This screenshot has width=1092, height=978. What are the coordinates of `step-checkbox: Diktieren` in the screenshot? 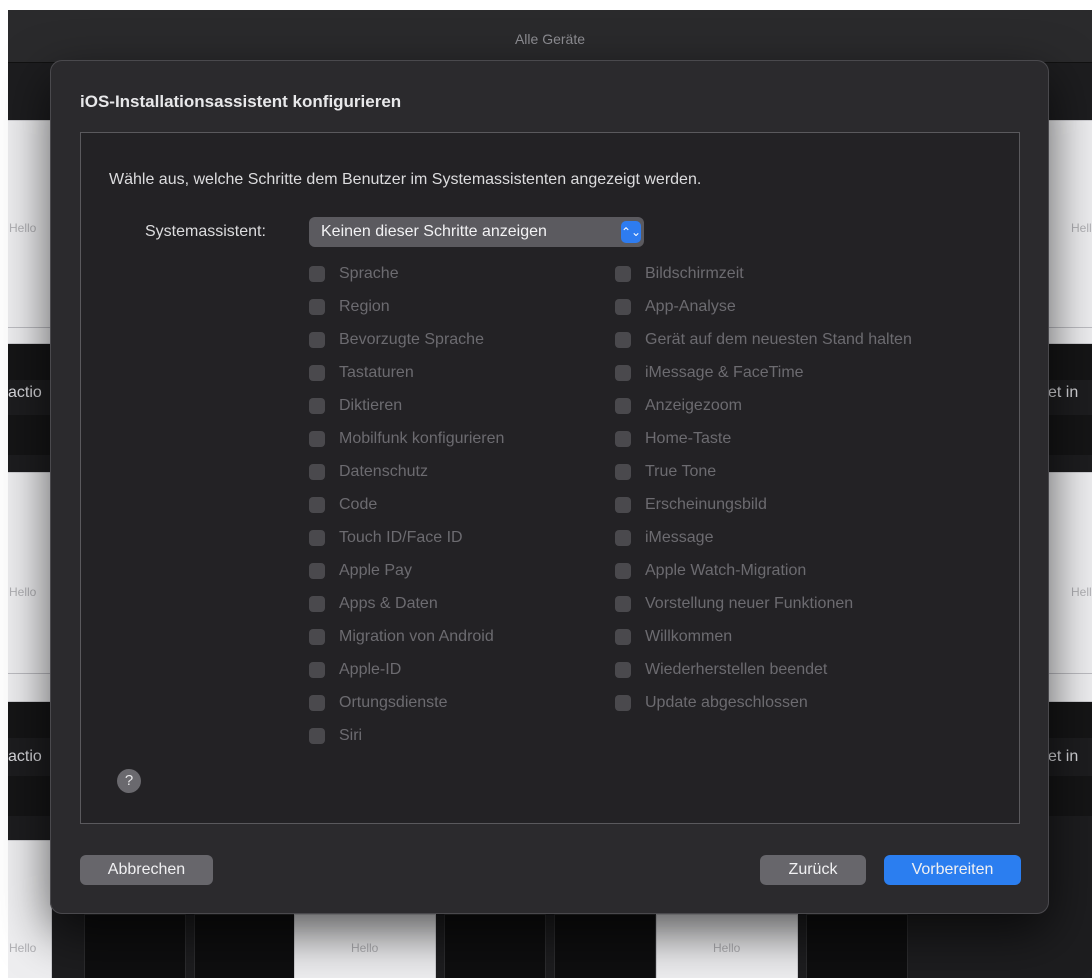 It's located at (355, 406).